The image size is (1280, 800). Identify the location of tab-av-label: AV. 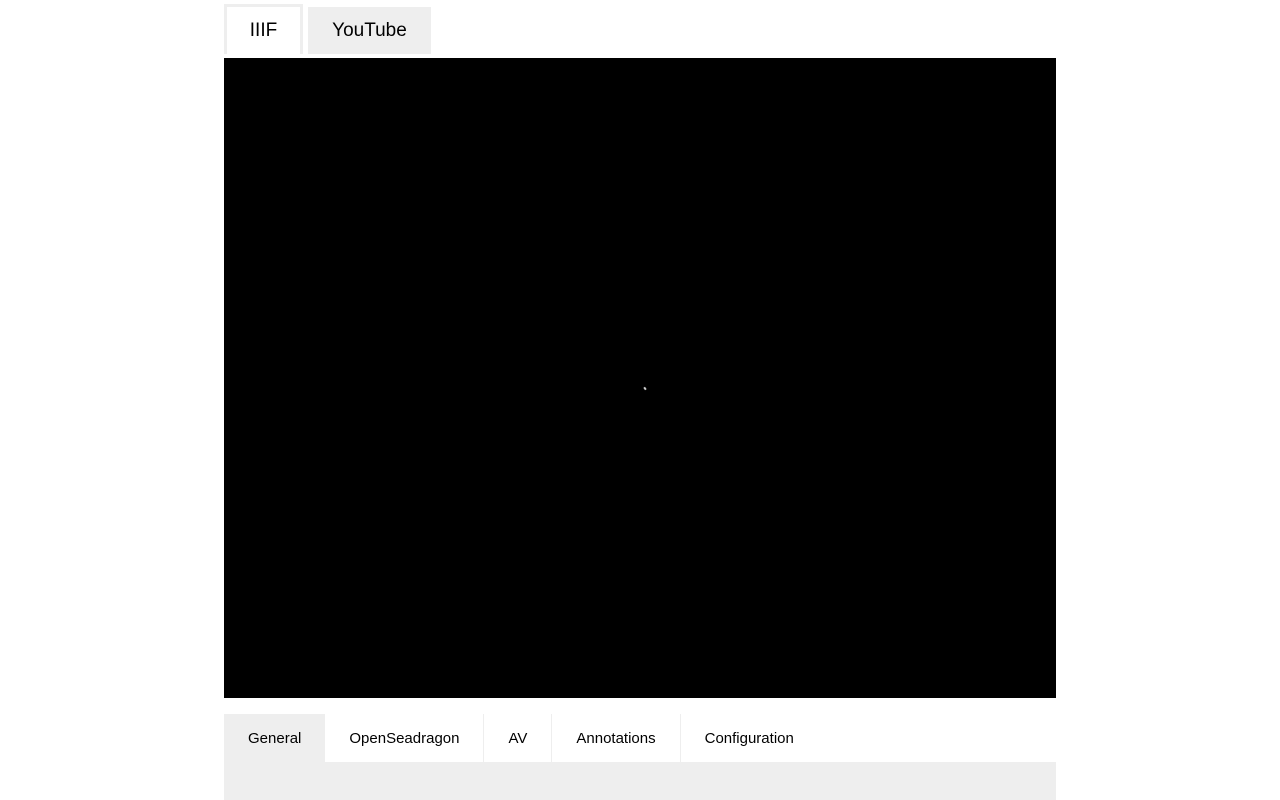
(518, 738).